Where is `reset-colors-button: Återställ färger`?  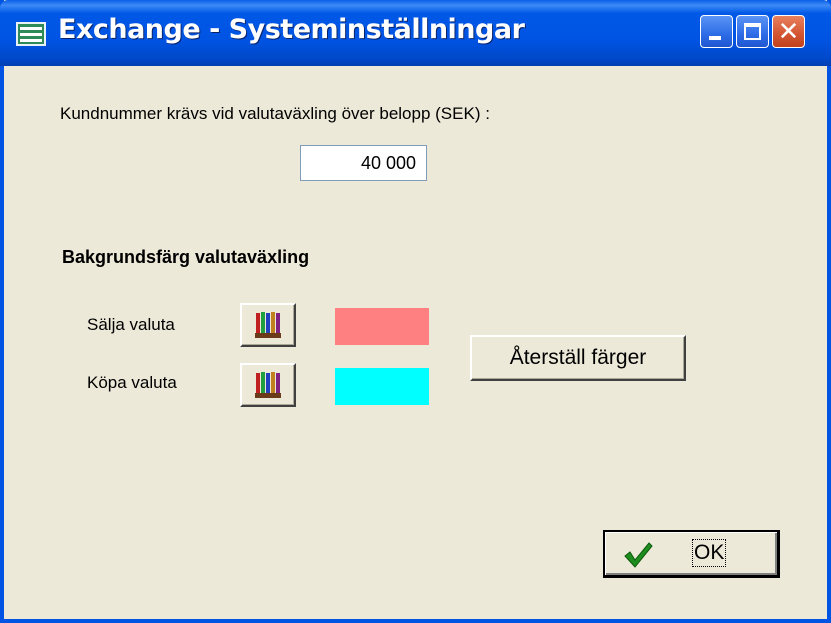
reset-colors-button: Återställ färger is located at coordinates (578, 358).